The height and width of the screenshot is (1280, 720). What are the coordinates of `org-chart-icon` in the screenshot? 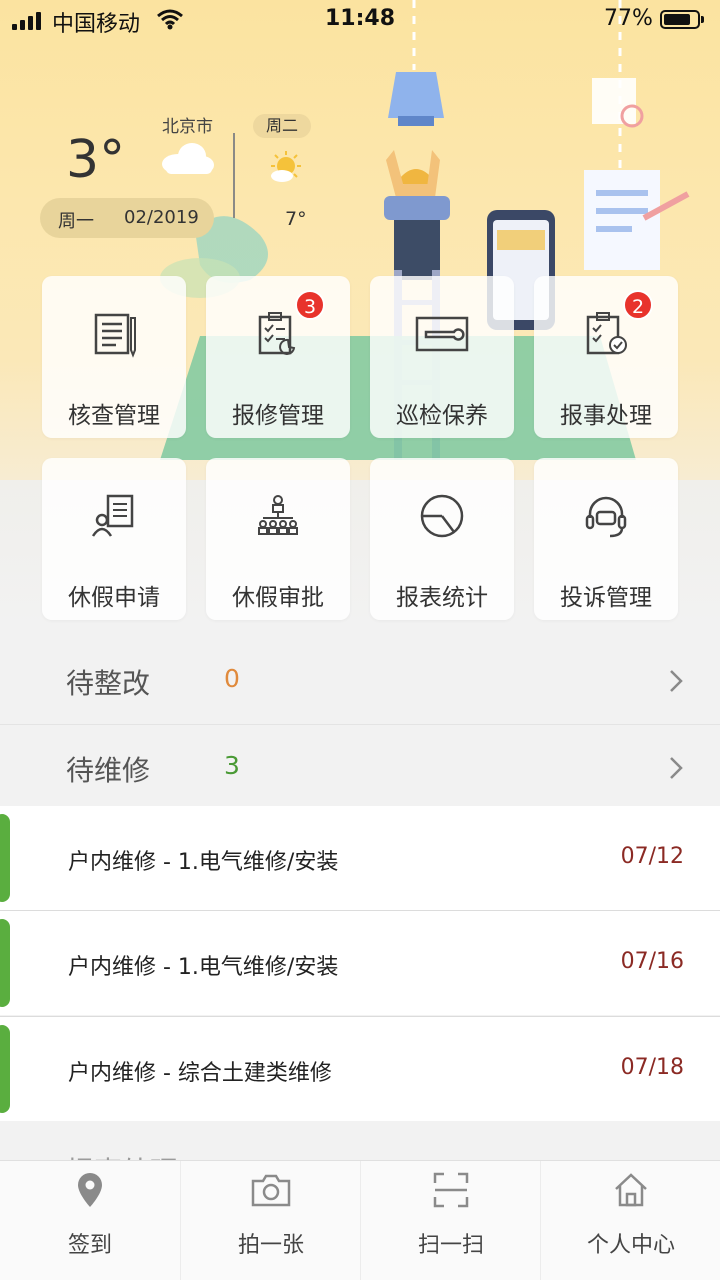 It's located at (278, 515).